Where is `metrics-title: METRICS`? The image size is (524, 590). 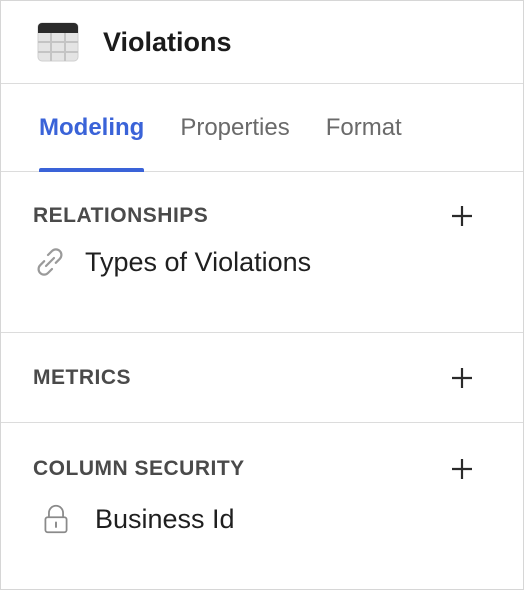
metrics-title: METRICS is located at coordinates (82, 377).